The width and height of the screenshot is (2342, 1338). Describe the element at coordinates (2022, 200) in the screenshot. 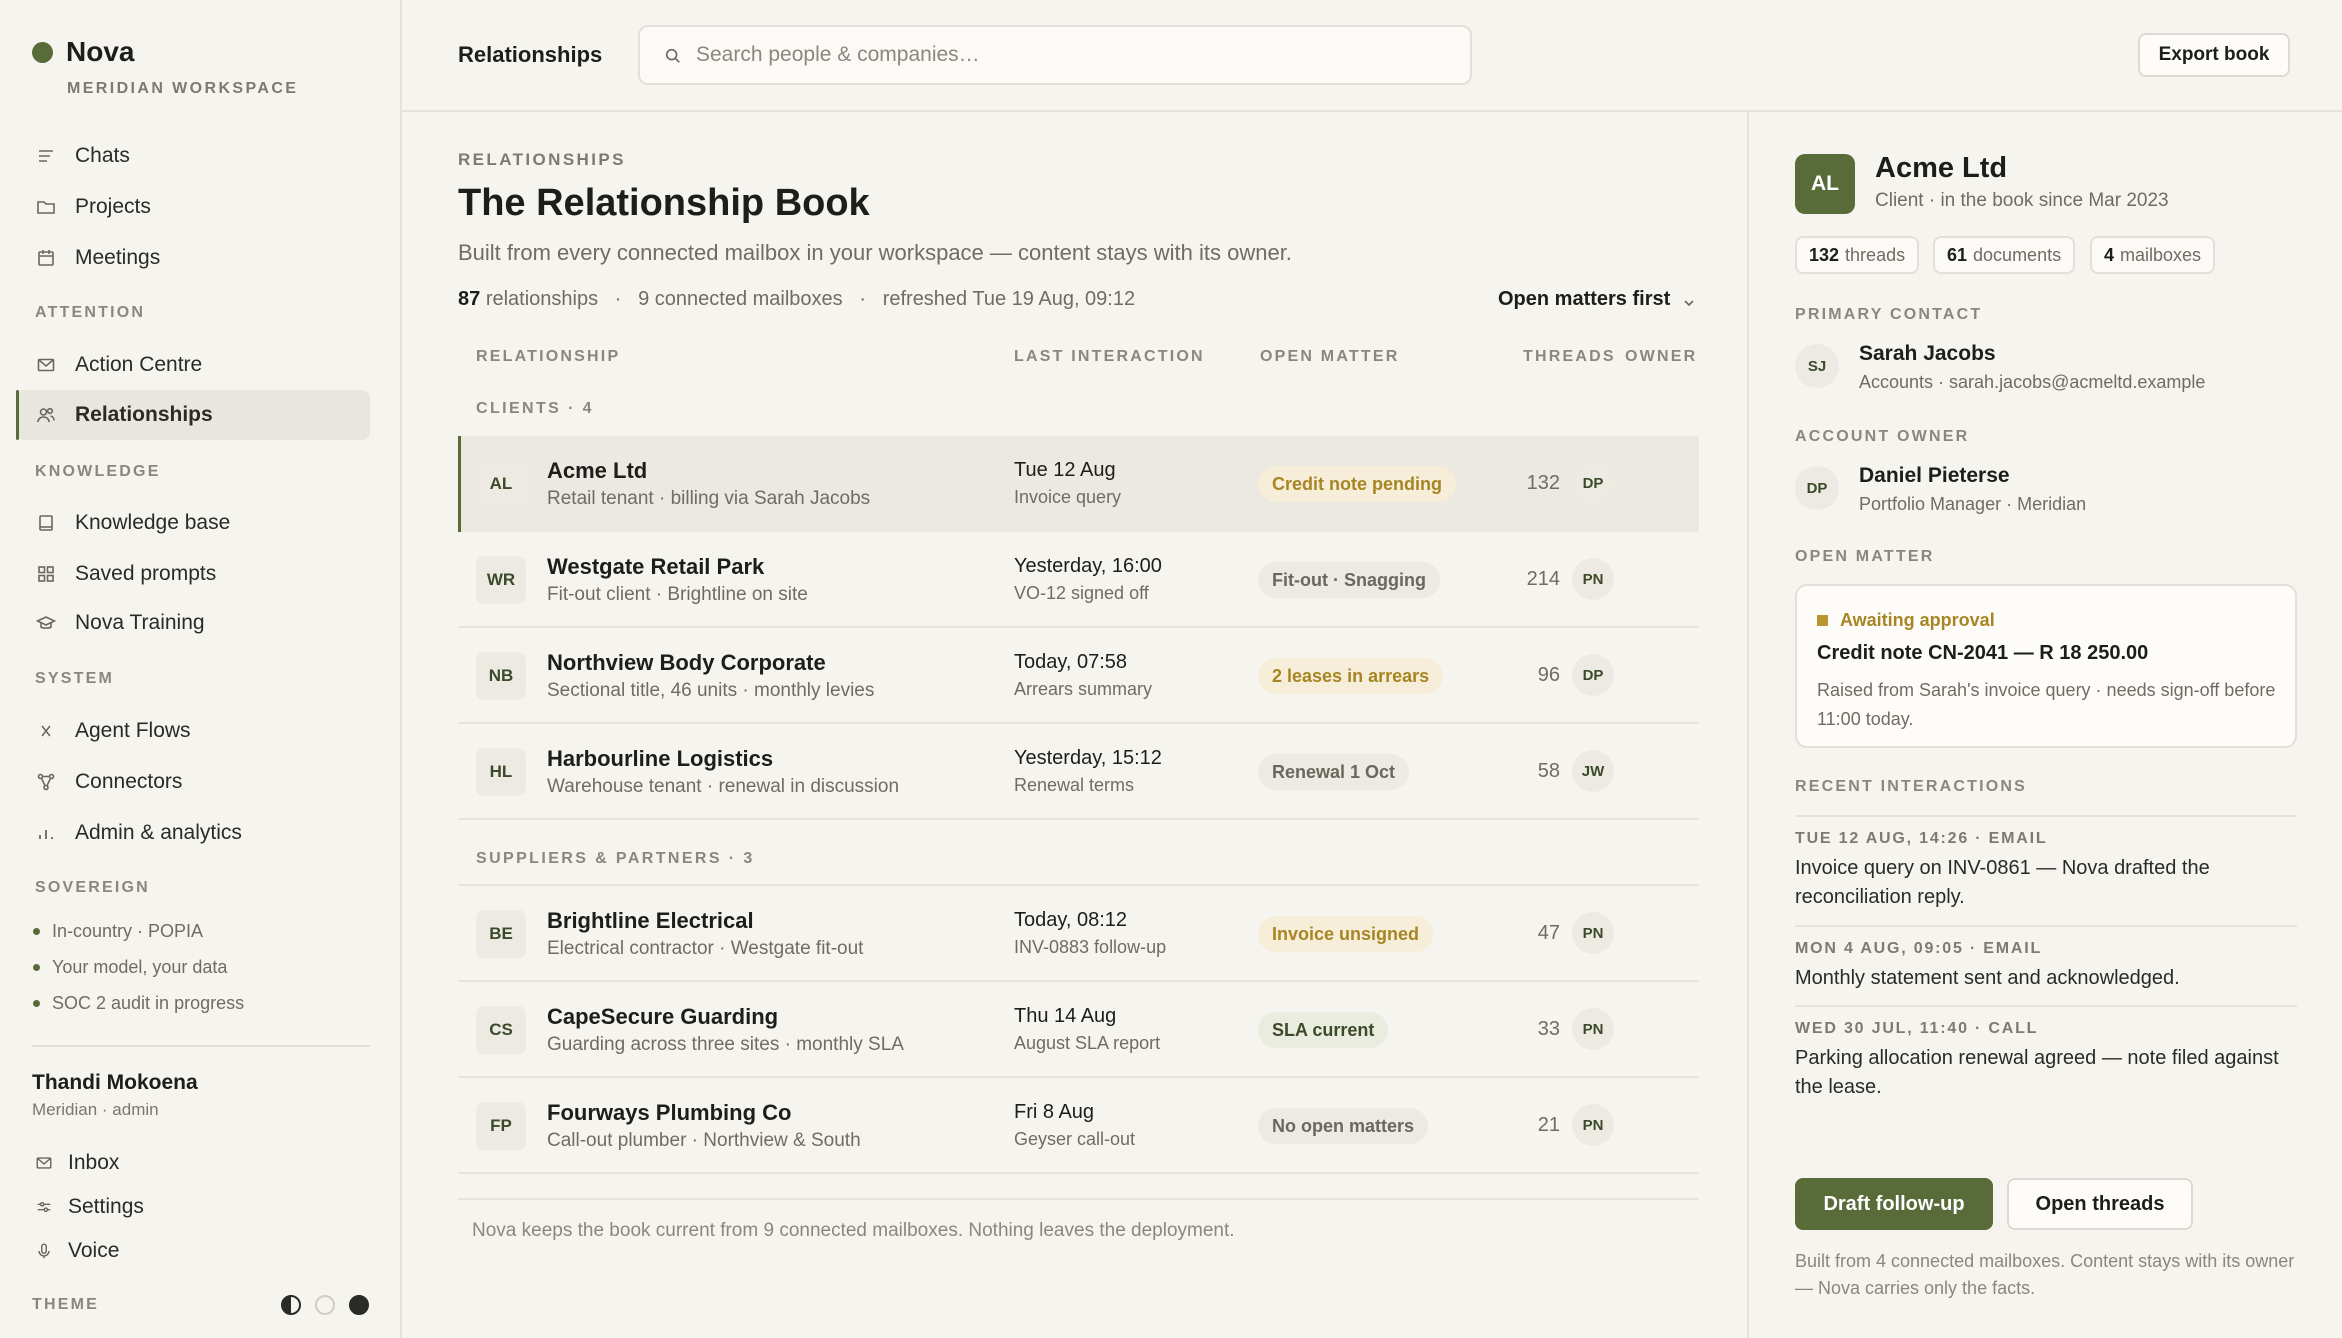

I see `detail-subtitle: Client · in the book since Mar 2023` at that location.